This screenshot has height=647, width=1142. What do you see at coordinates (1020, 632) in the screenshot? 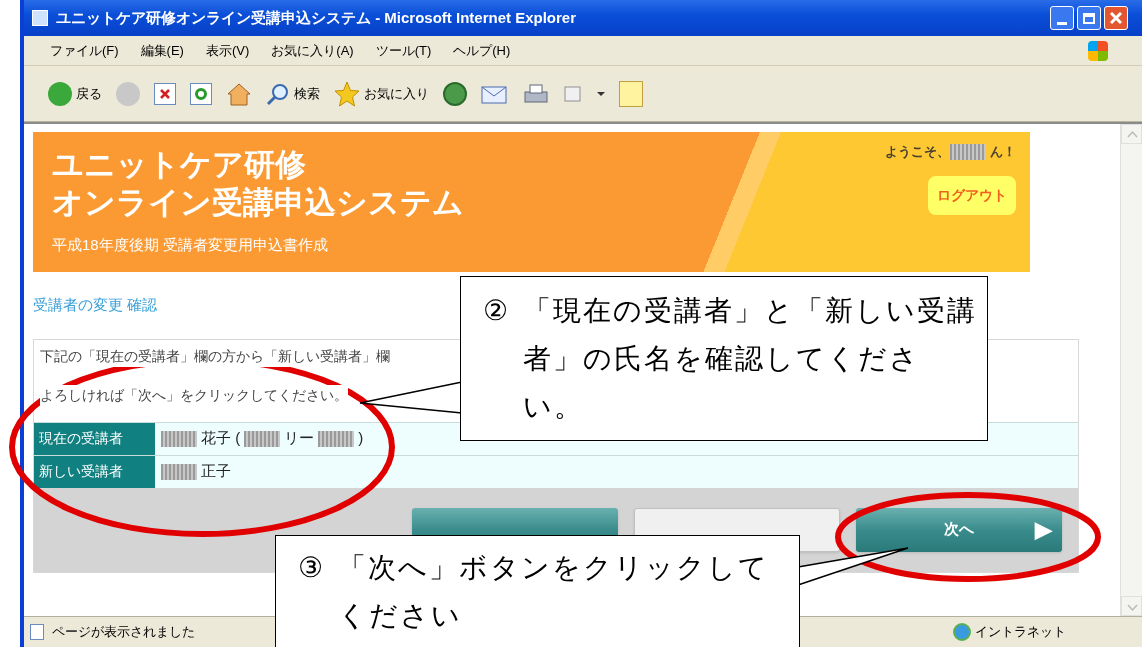
I see `zone-text: イントラネット` at bounding box center [1020, 632].